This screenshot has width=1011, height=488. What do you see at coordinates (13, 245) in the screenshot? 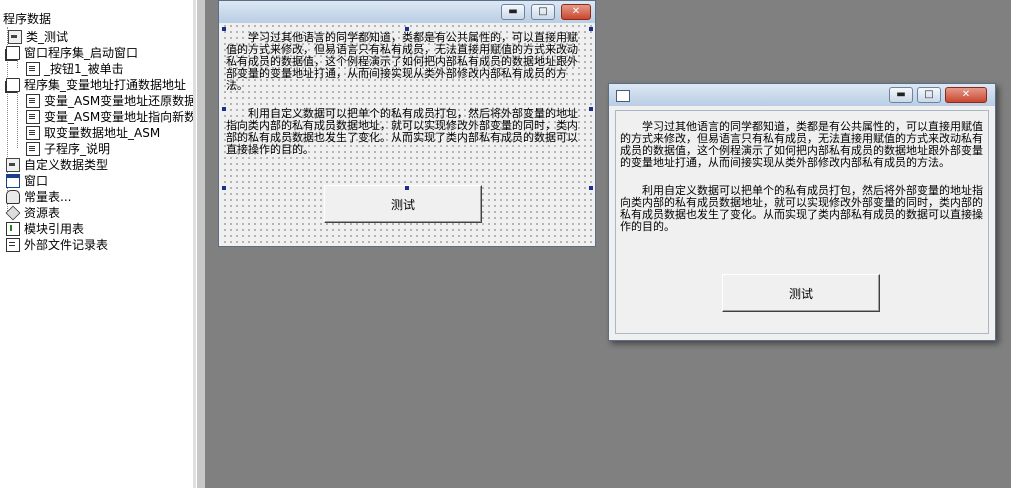
I see `file-icon` at bounding box center [13, 245].